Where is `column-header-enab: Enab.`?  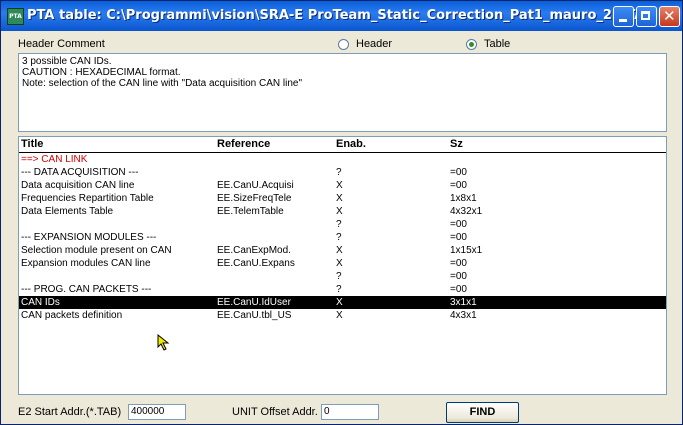 column-header-enab: Enab. is located at coordinates (351, 144).